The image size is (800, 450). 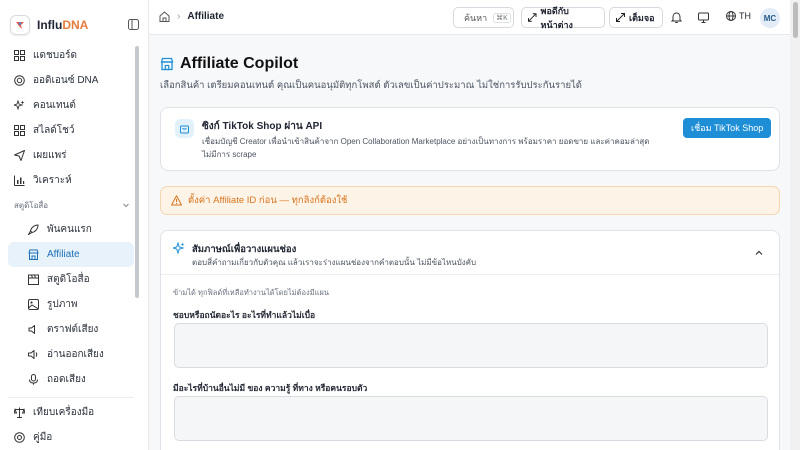 I want to click on sidebar-item-slideshow: สไลด์โชว์, so click(x=71, y=130).